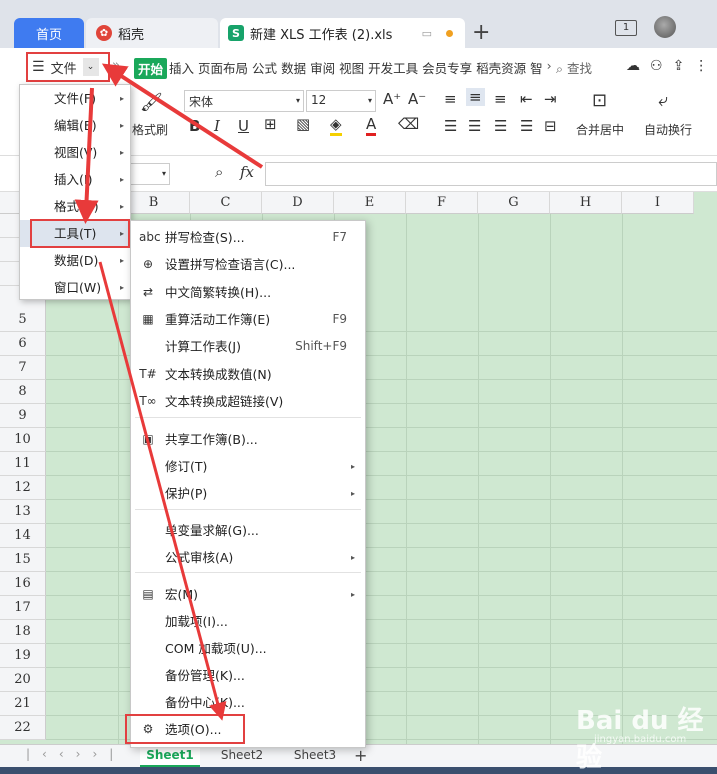  I want to click on arrow-to-file-menu, so click(182, 116).